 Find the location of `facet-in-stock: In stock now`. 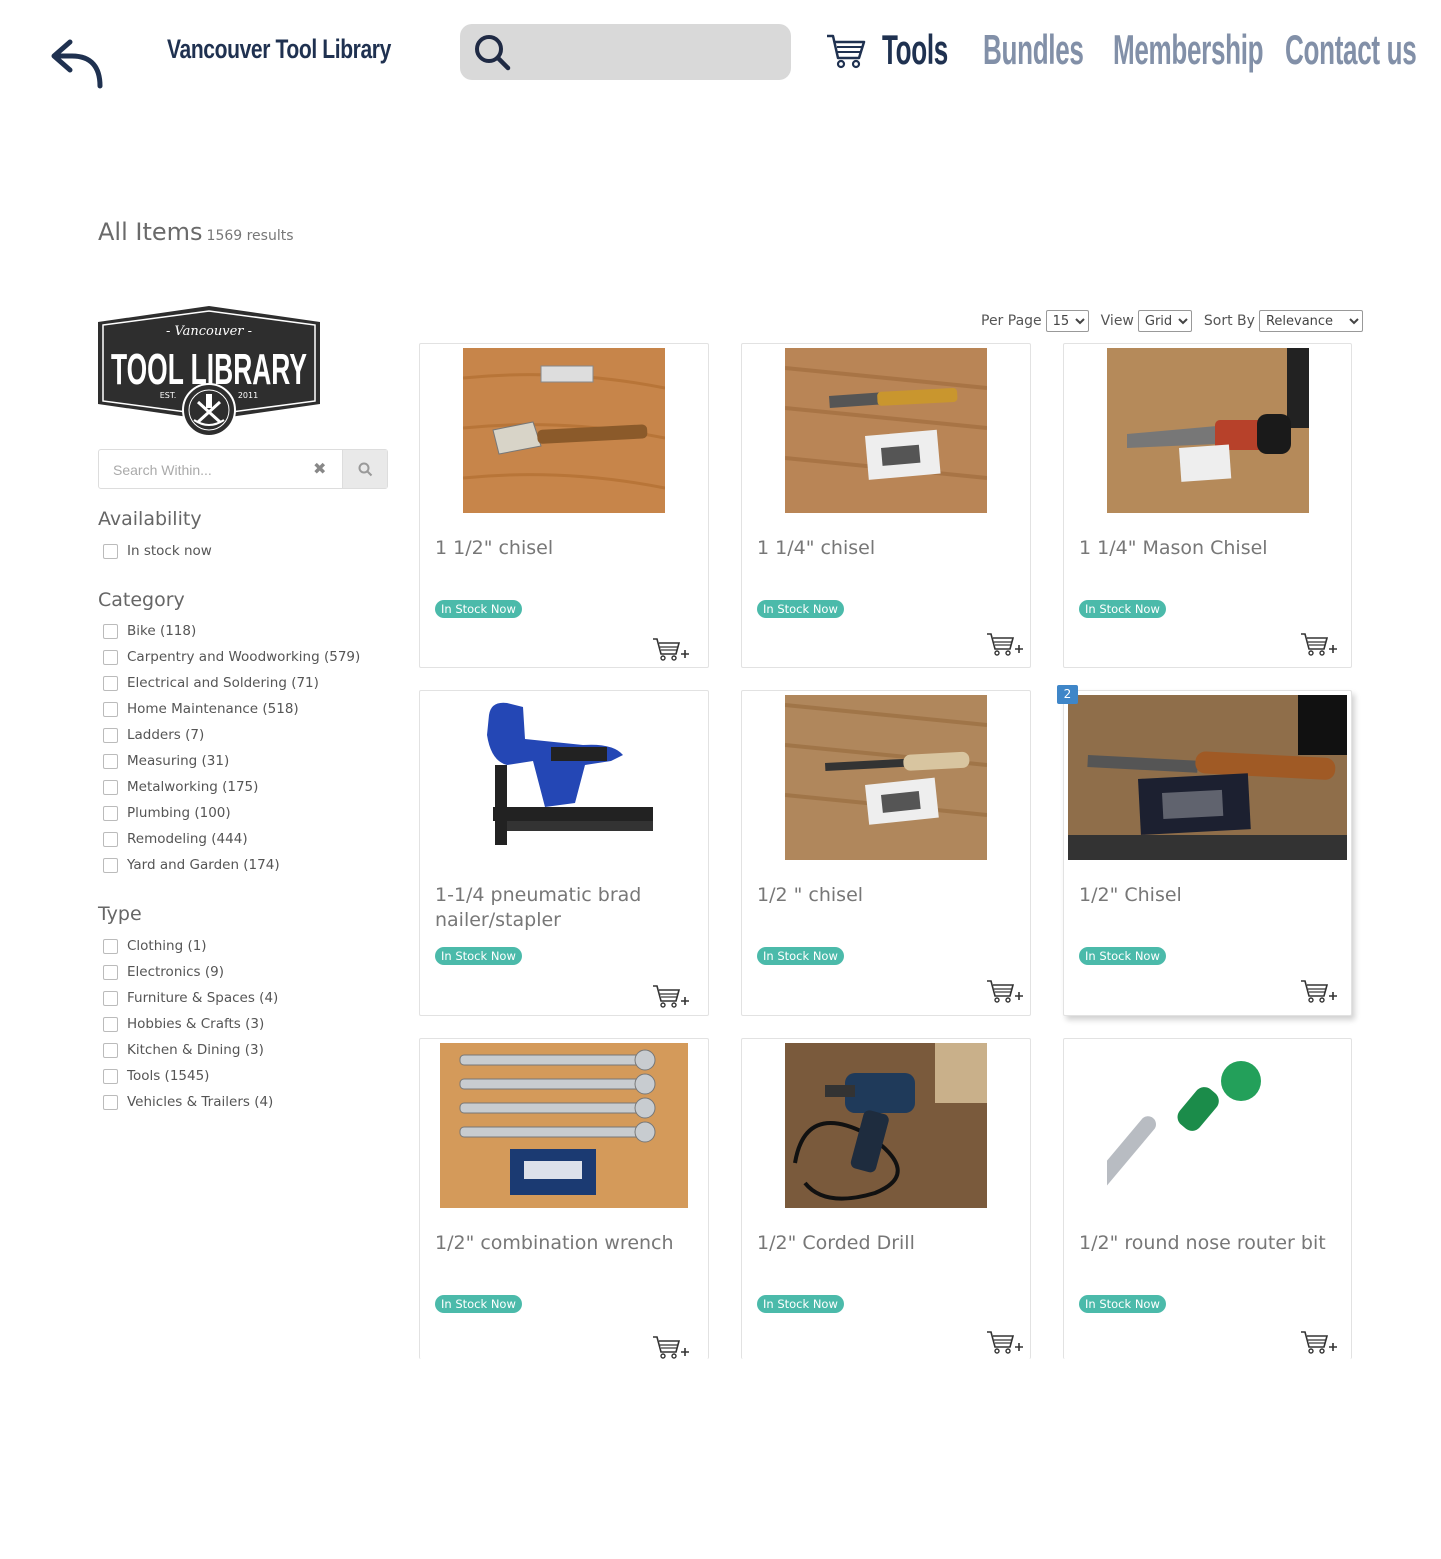

facet-in-stock: In stock now is located at coordinates (157, 551).